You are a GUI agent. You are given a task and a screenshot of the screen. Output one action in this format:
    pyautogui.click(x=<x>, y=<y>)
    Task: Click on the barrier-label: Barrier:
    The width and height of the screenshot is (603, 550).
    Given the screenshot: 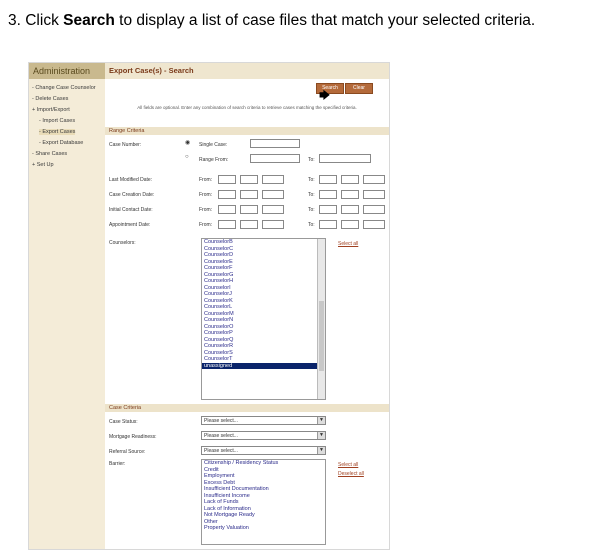 What is the action you would take?
    pyautogui.click(x=117, y=464)
    